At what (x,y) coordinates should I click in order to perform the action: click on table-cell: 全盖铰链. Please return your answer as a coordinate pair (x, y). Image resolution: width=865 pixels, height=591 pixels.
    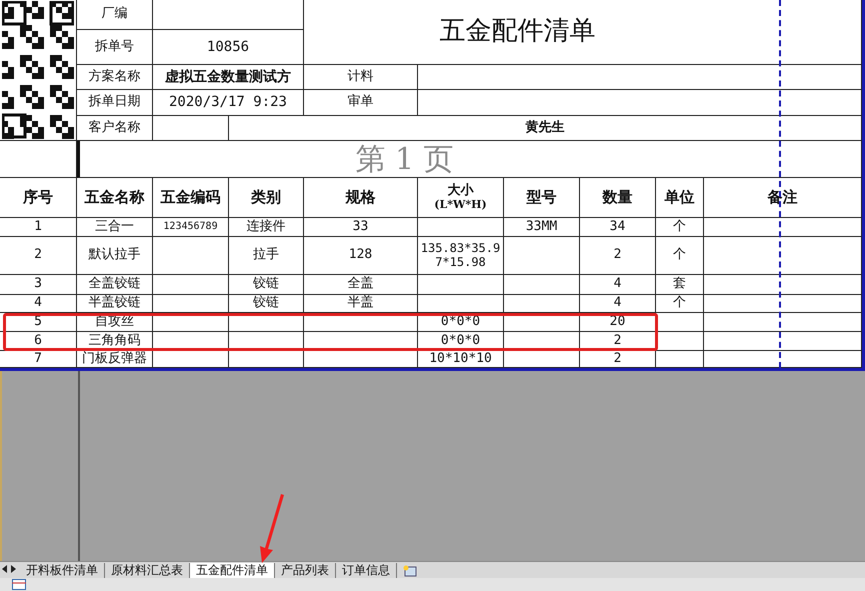
    Looking at the image, I should click on (115, 285).